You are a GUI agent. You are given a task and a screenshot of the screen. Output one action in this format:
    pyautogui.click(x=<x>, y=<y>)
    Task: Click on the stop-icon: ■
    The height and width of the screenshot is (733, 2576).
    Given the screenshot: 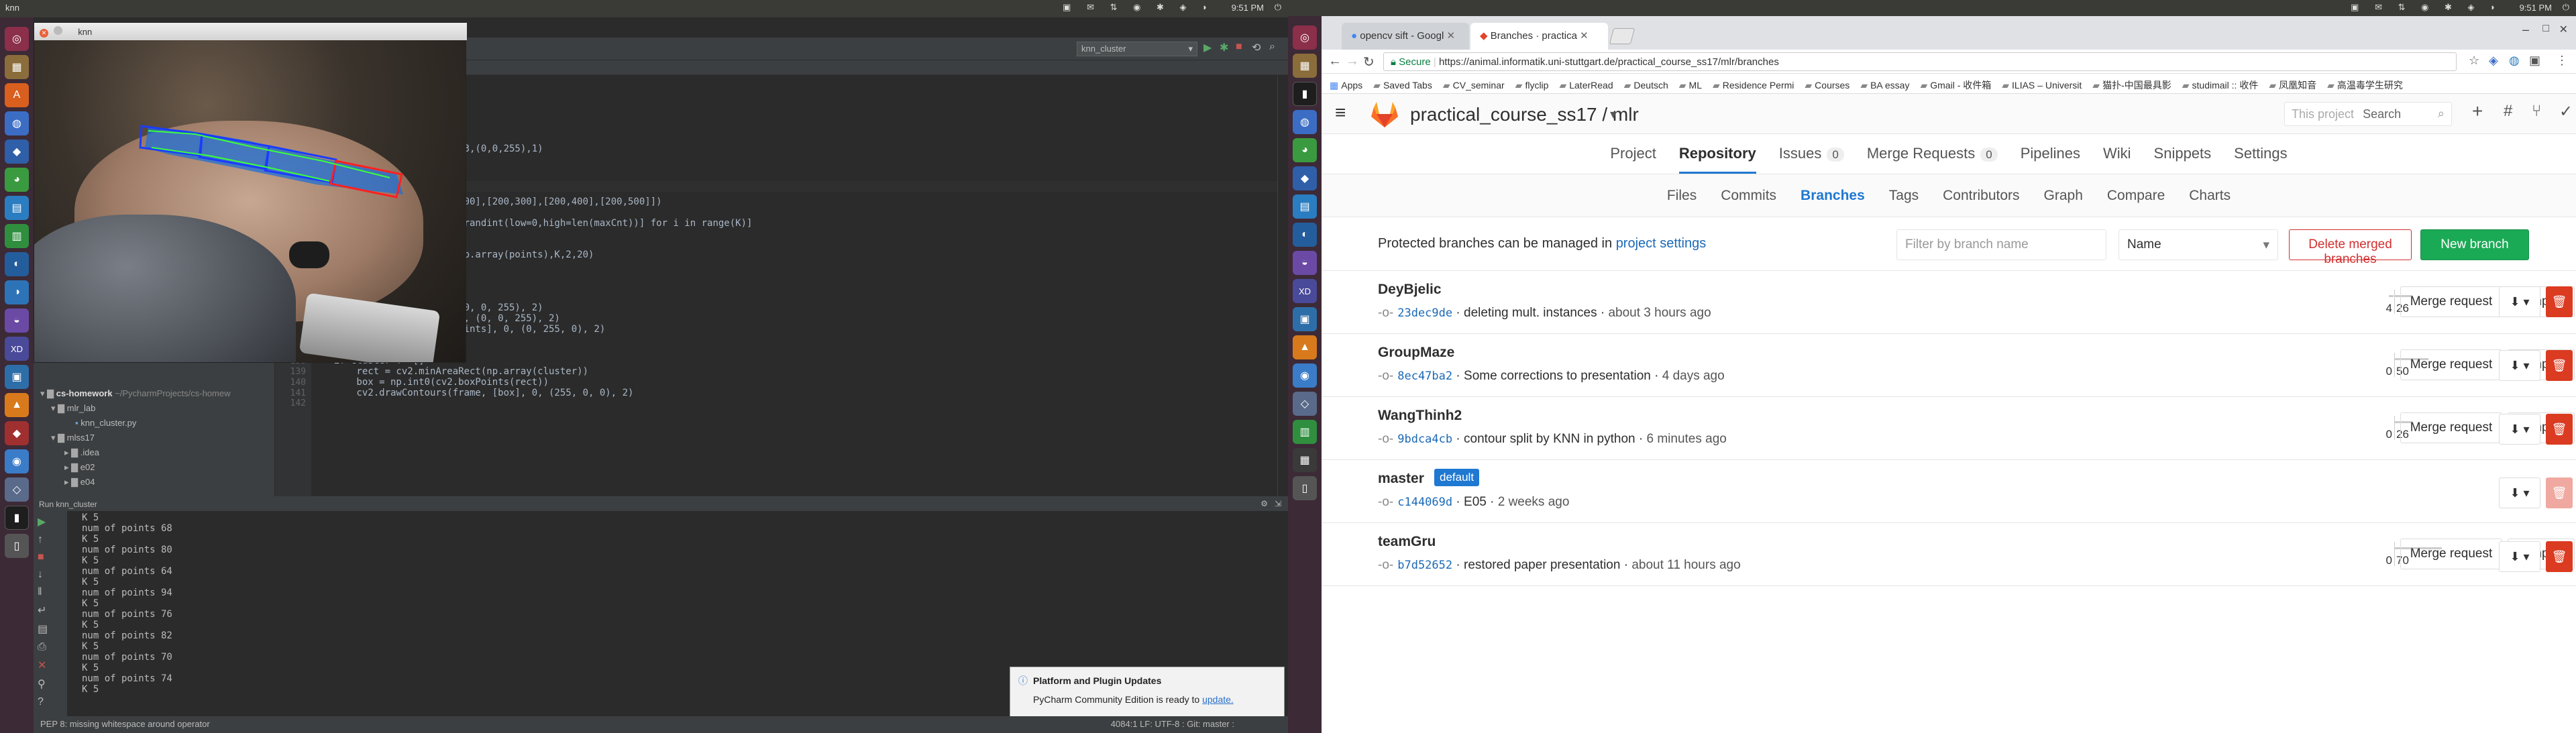 What is the action you would take?
    pyautogui.click(x=1239, y=47)
    